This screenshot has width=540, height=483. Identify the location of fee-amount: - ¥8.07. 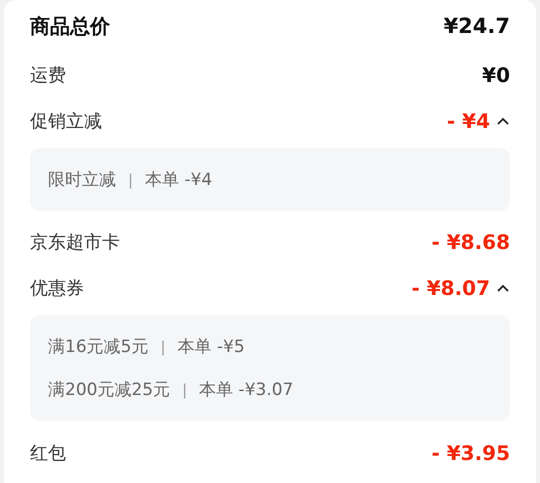
(450, 288).